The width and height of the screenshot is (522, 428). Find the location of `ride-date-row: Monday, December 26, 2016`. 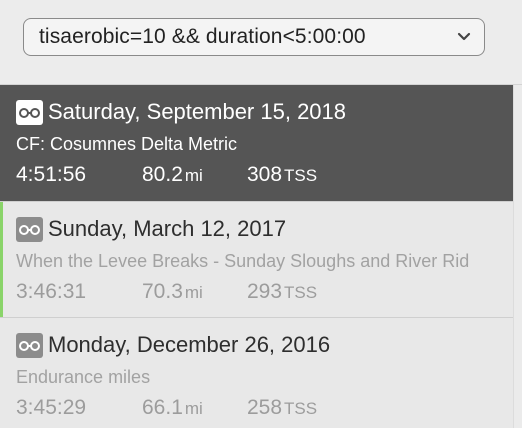

ride-date-row: Monday, December 26, 2016 is located at coordinates (173, 345).